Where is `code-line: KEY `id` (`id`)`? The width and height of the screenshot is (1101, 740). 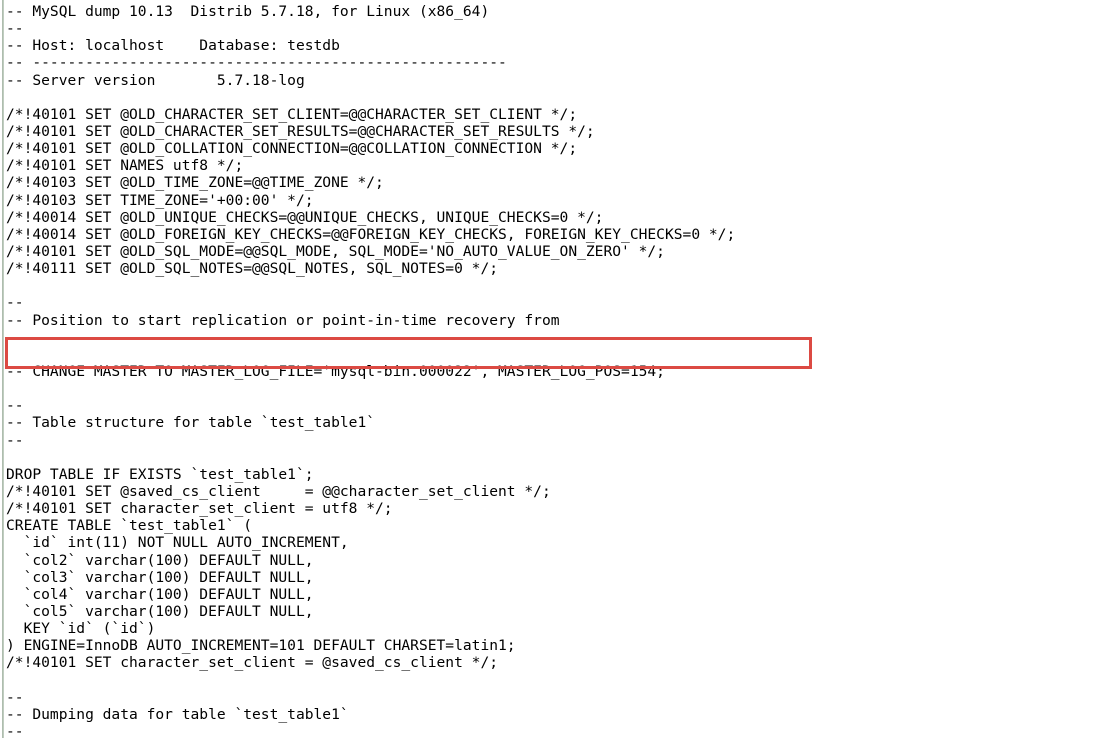 code-line: KEY `id` (`id`) is located at coordinates (81, 629).